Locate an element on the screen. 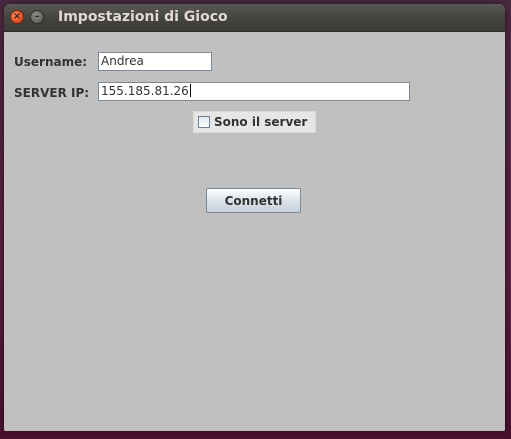 The width and height of the screenshot is (511, 439). title-bar: × – Impostazioni di Gioco is located at coordinates (254, 18).